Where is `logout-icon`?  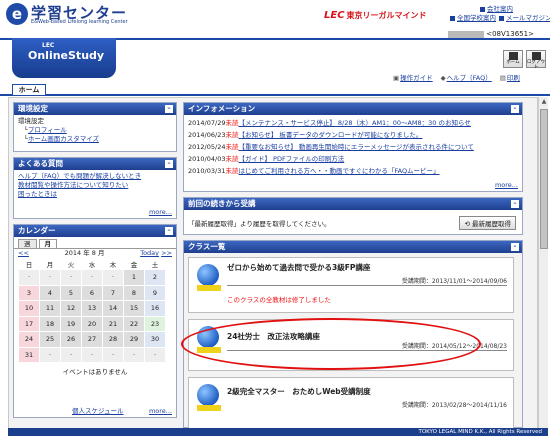
logout-icon is located at coordinates (536, 56).